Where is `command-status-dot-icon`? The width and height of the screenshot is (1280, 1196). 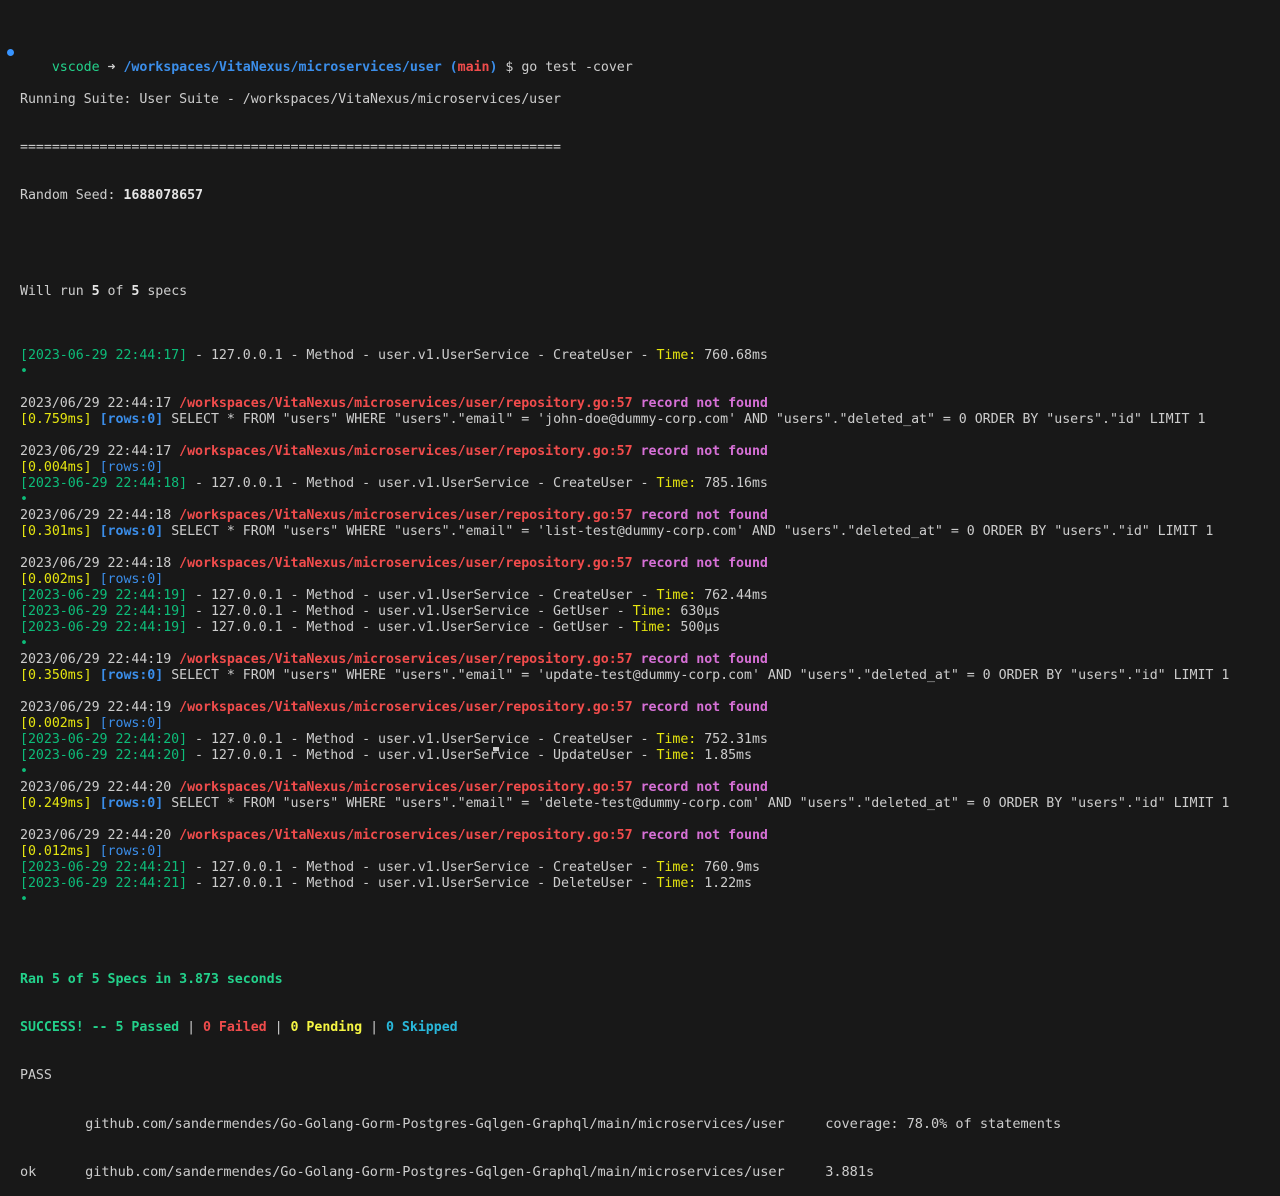
command-status-dot-icon is located at coordinates (10, 52).